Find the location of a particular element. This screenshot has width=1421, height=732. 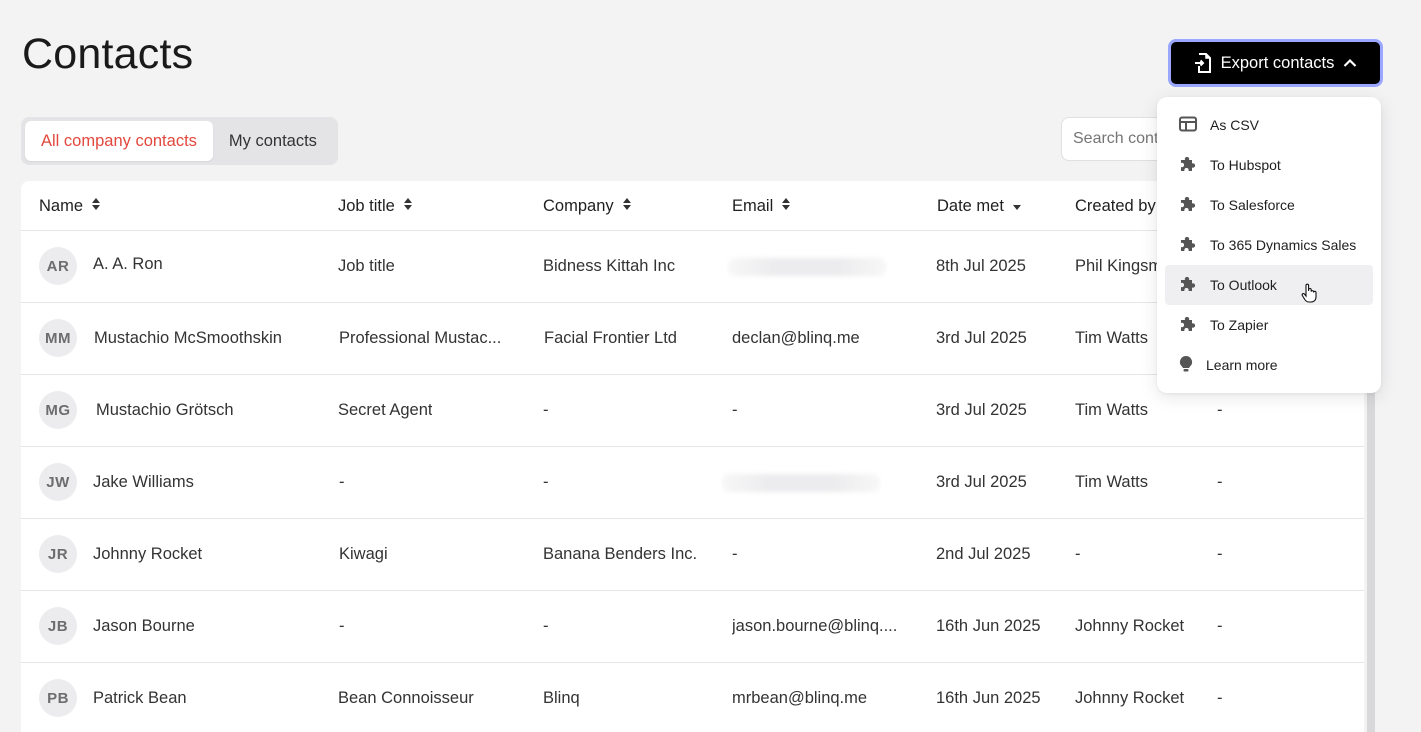

contact-name: Patrick Bean is located at coordinates (140, 698).